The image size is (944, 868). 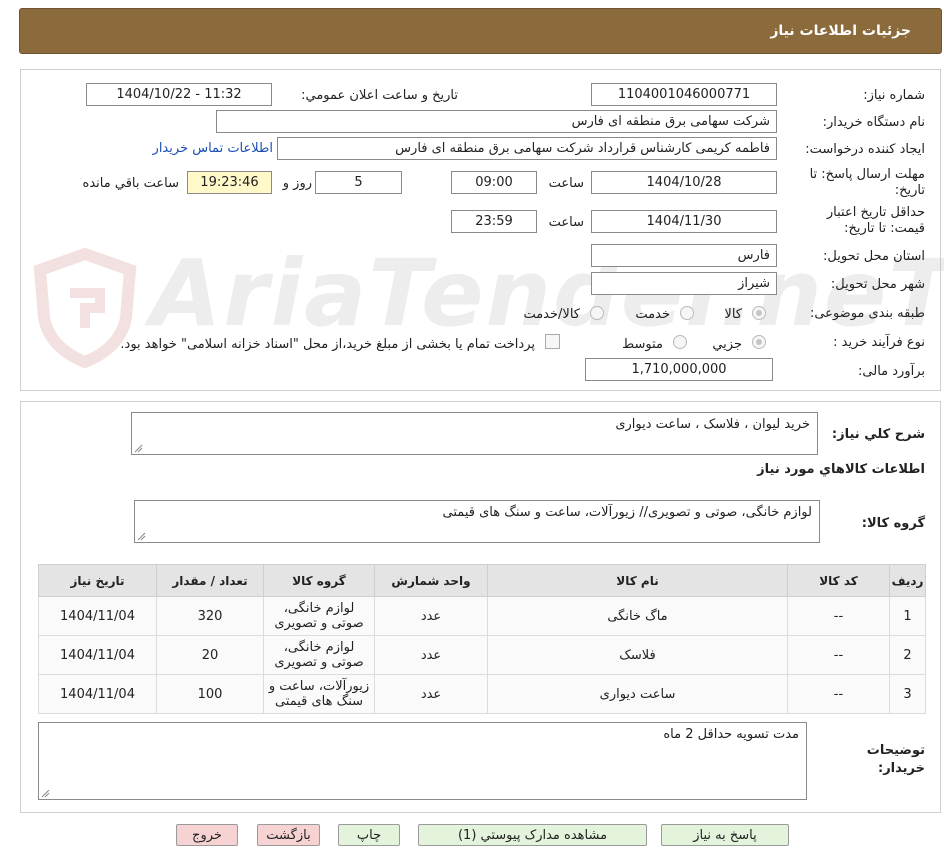 What do you see at coordinates (907, 655) in the screenshot?
I see `cell-row: 2` at bounding box center [907, 655].